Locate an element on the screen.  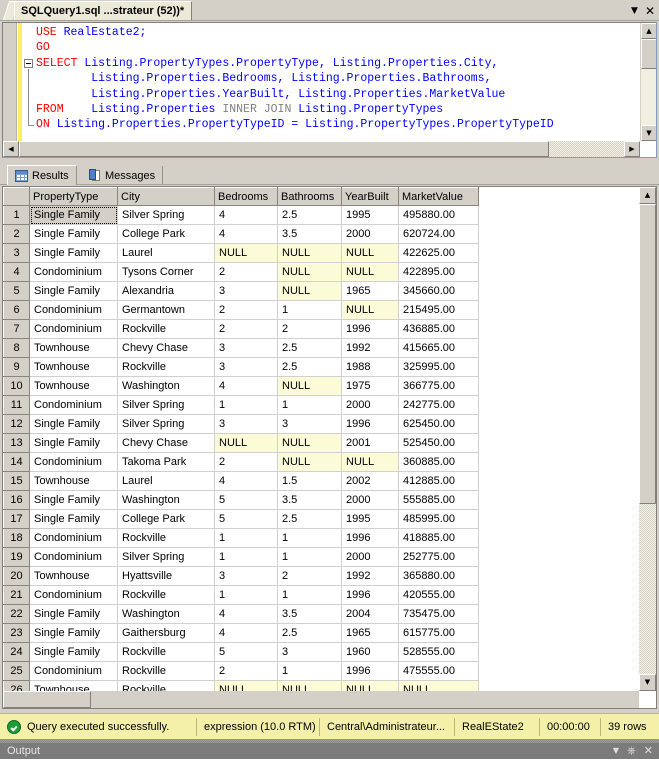
cell-bathrooms: 3 is located at coordinates (309, 652).